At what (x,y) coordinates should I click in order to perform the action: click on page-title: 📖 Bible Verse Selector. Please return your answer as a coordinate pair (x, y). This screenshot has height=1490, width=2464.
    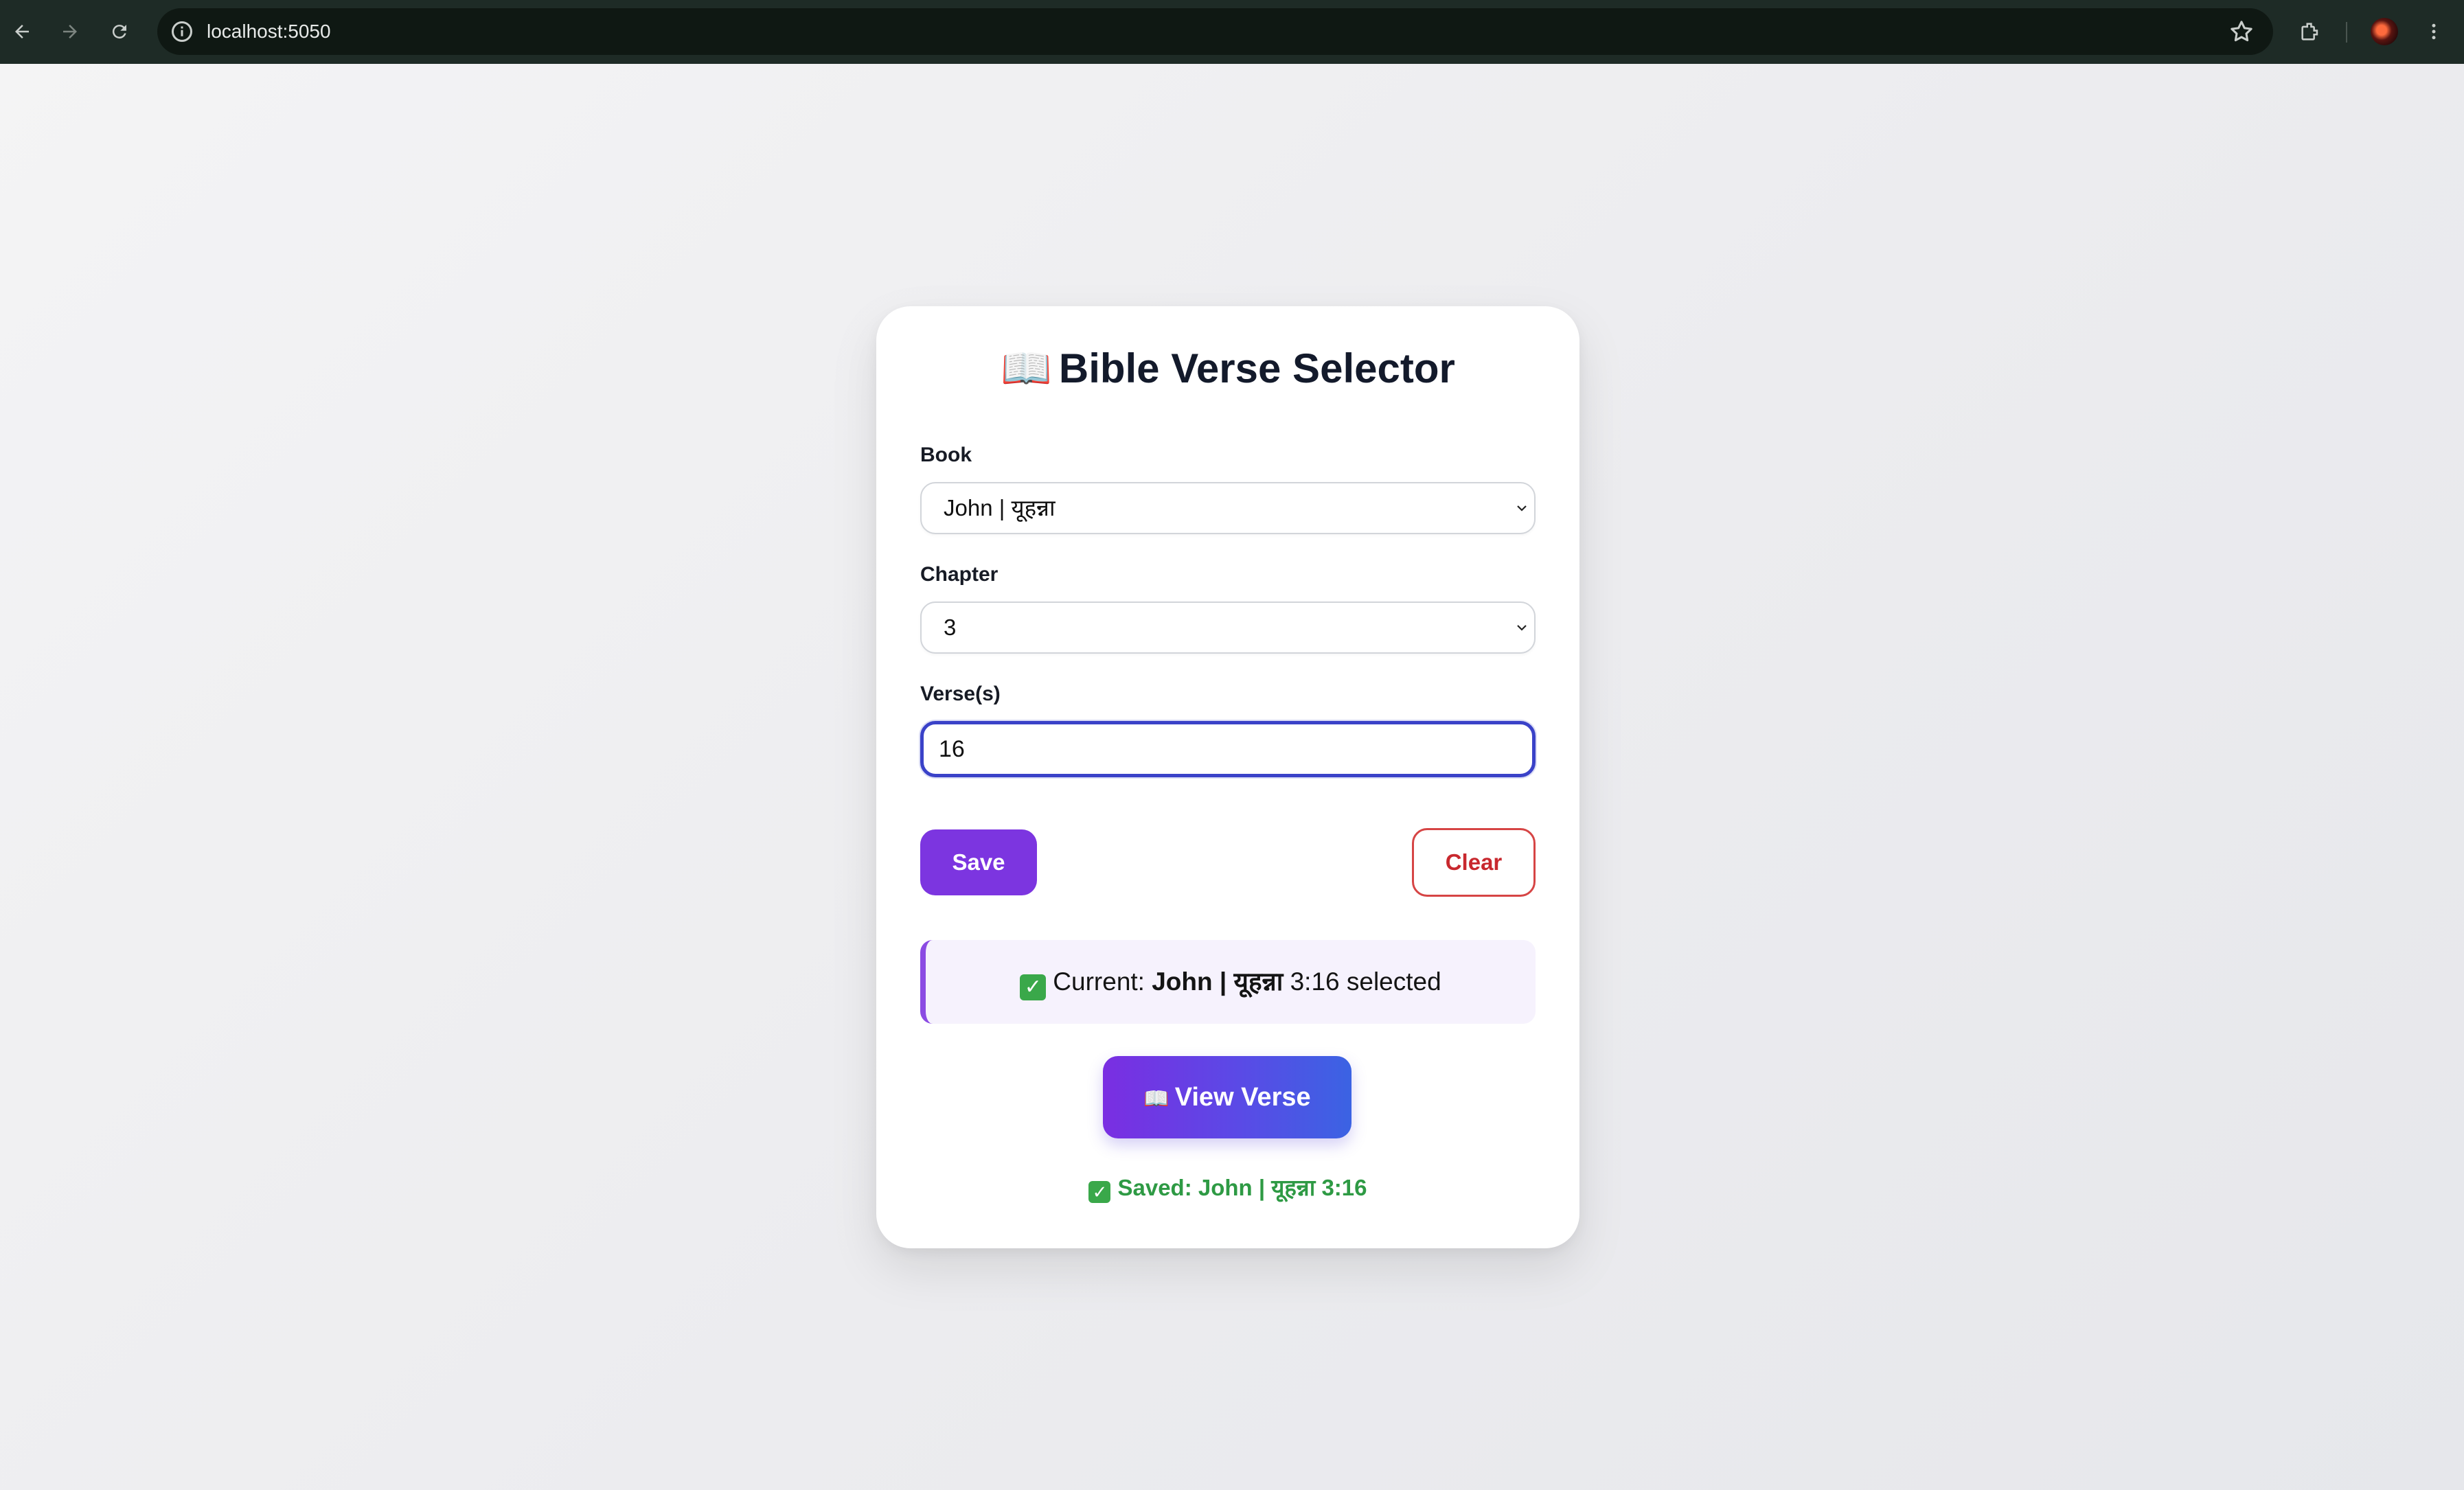
    Looking at the image, I should click on (1227, 369).